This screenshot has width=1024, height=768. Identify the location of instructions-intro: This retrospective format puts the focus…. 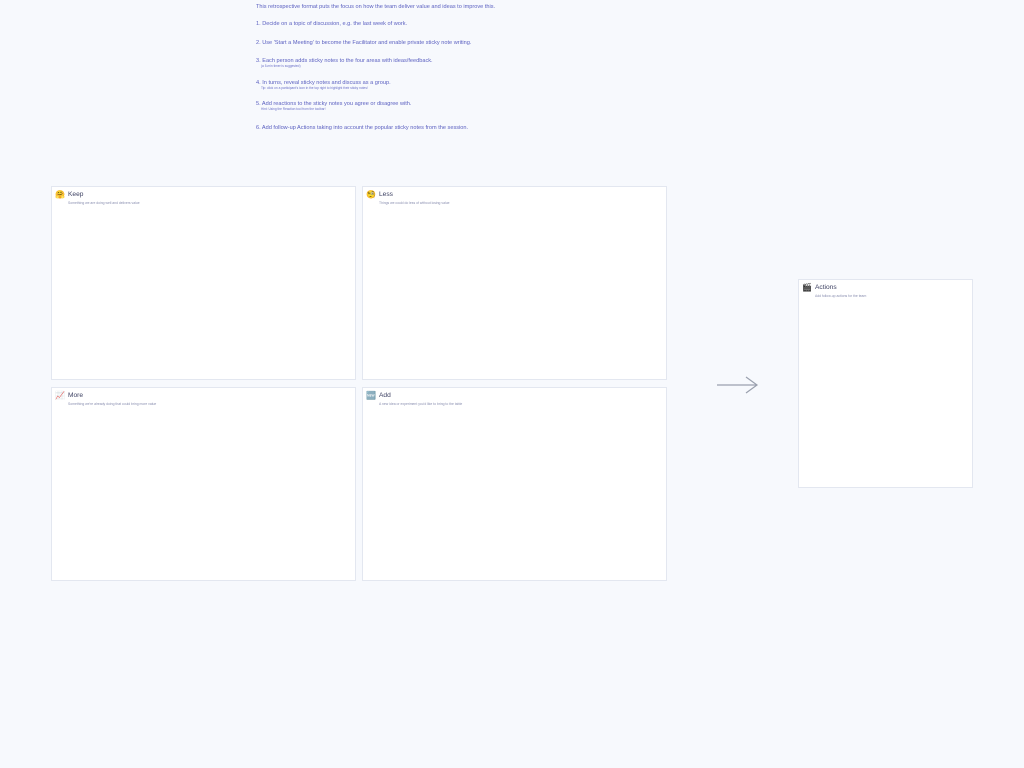
(376, 7).